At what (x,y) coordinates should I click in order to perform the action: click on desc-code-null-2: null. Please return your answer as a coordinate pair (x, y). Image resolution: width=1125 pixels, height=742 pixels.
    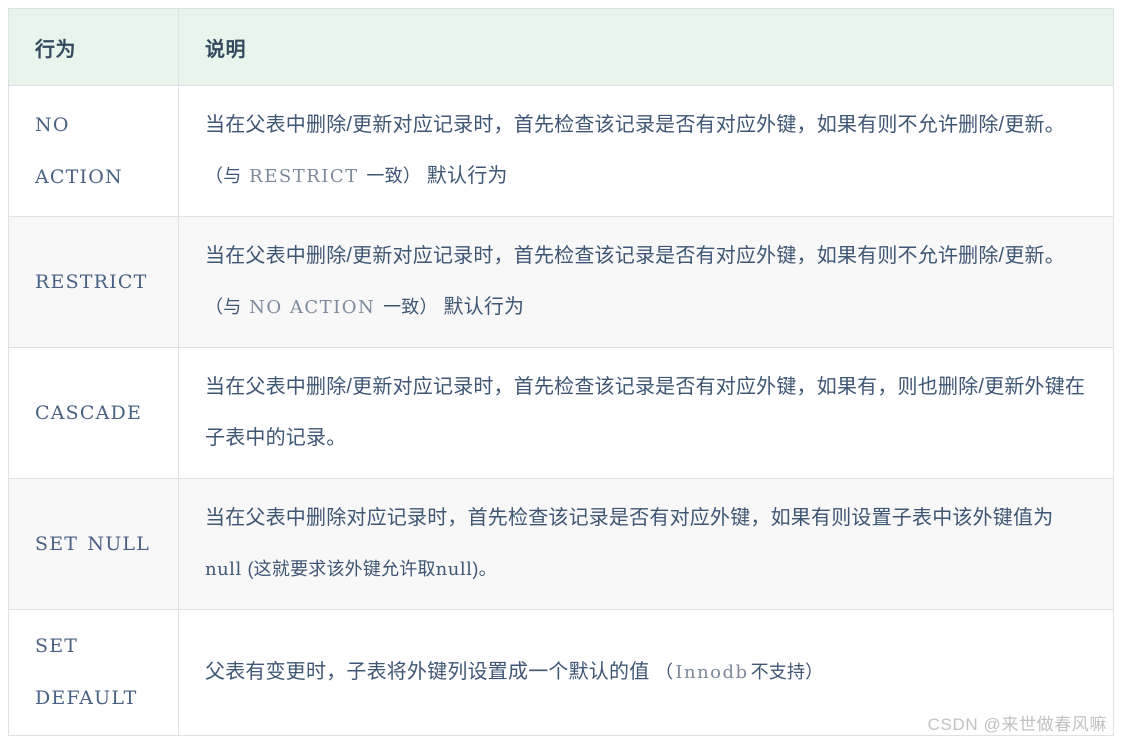
    Looking at the image, I should click on (454, 569).